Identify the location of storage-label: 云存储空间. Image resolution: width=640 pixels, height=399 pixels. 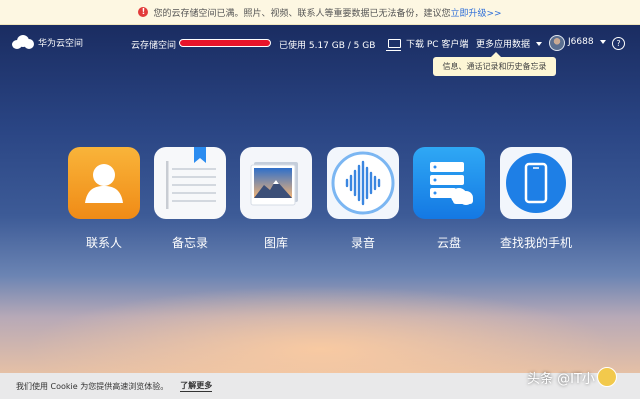
(154, 46).